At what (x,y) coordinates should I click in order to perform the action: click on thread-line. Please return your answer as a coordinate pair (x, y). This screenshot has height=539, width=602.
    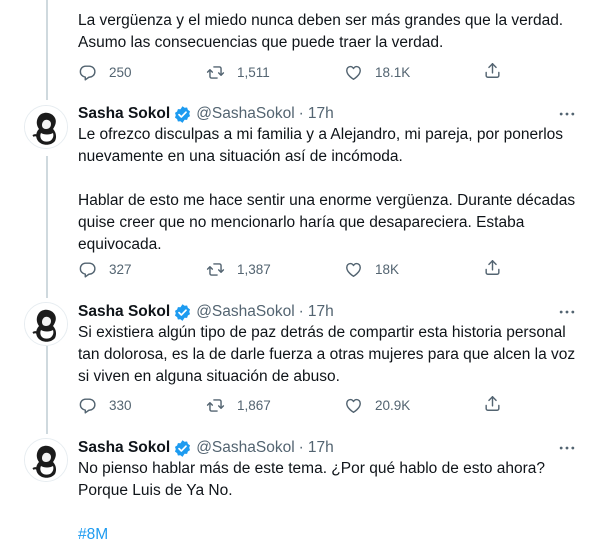
    Looking at the image, I should click on (47, 50).